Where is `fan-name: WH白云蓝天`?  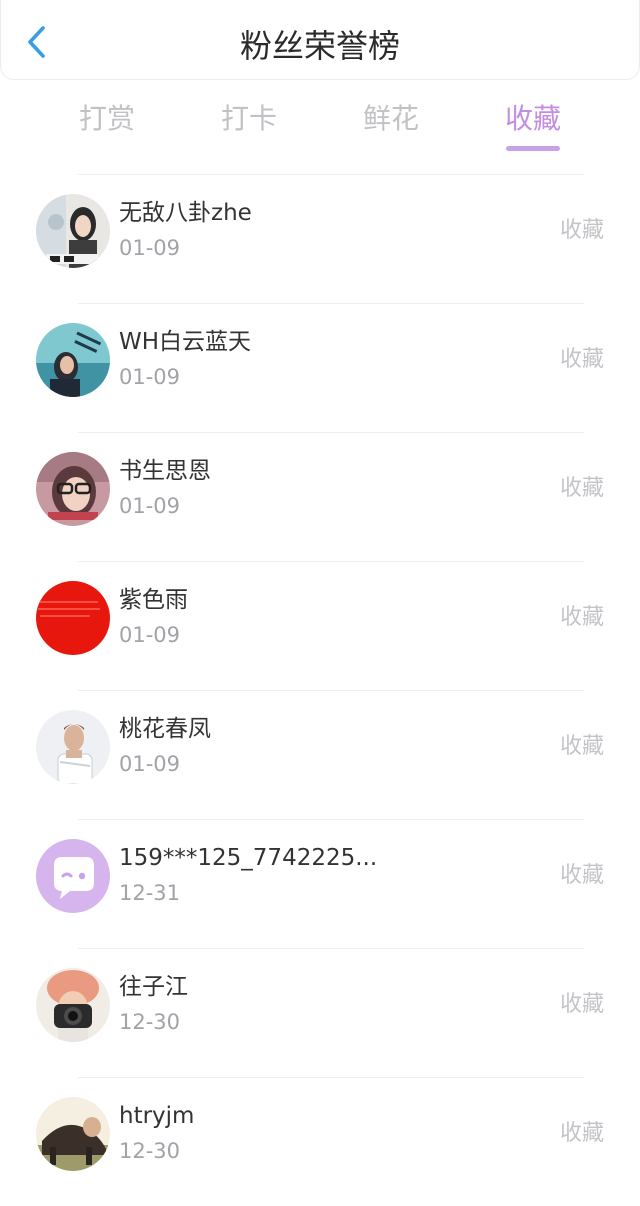
fan-name: WH白云蓝天 is located at coordinates (185, 342).